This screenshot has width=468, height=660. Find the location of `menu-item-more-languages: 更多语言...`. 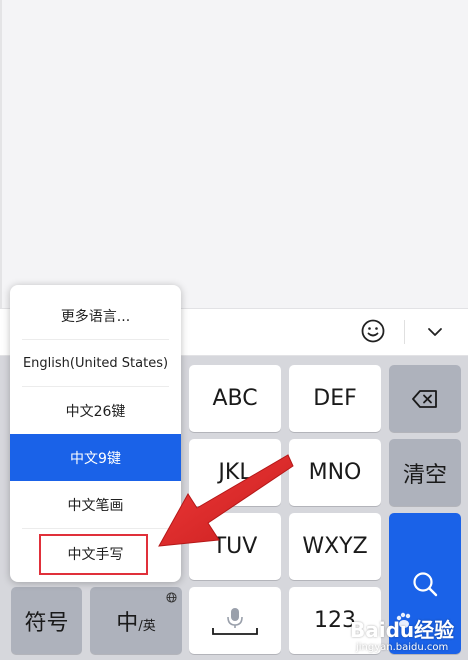

menu-item-more-languages: 更多语言... is located at coordinates (95, 315).